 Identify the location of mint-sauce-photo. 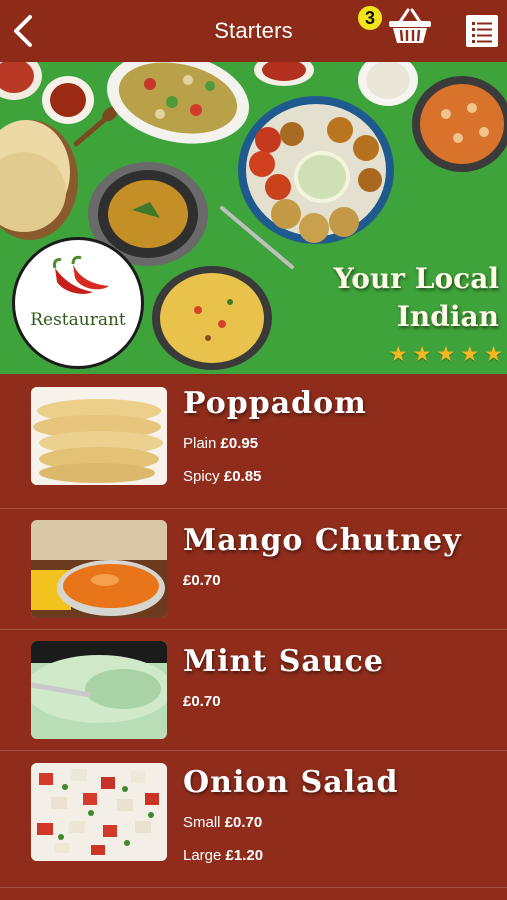
(99, 690).